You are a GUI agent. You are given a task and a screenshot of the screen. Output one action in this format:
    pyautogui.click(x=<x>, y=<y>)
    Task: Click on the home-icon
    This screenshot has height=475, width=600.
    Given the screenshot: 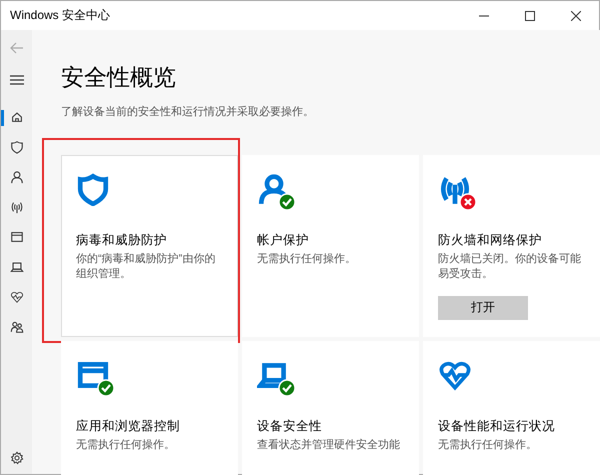 What is the action you would take?
    pyautogui.click(x=17, y=117)
    